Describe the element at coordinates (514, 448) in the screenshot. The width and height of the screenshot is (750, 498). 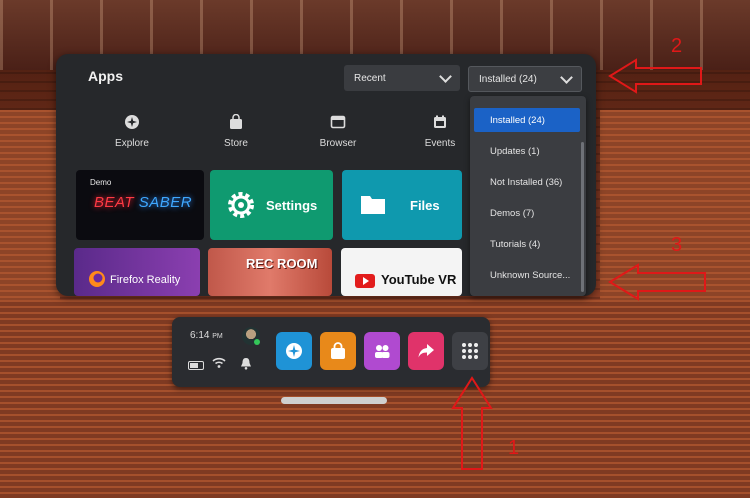
I see `annotation-number-1: 1` at that location.